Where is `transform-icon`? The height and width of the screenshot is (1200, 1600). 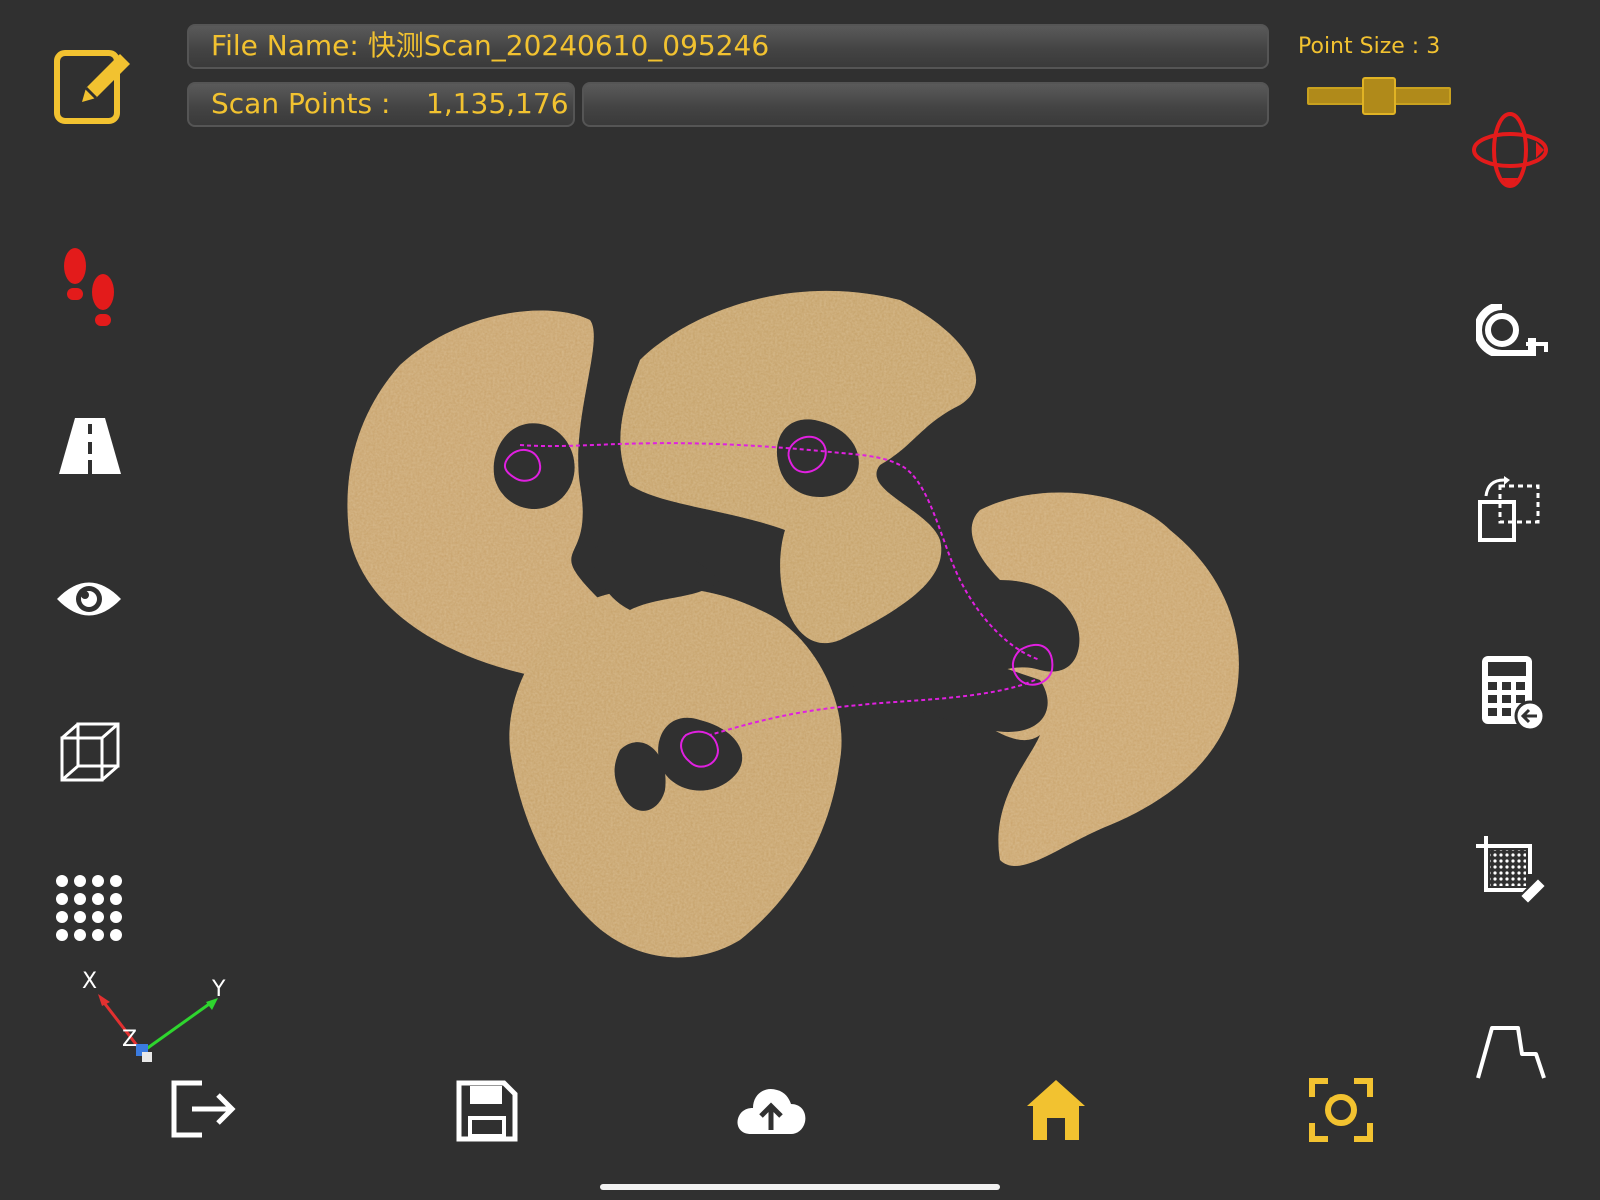 transform-icon is located at coordinates (1509, 509).